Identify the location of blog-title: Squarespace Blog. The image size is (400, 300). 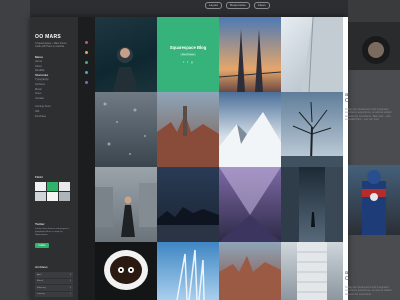
(188, 47).